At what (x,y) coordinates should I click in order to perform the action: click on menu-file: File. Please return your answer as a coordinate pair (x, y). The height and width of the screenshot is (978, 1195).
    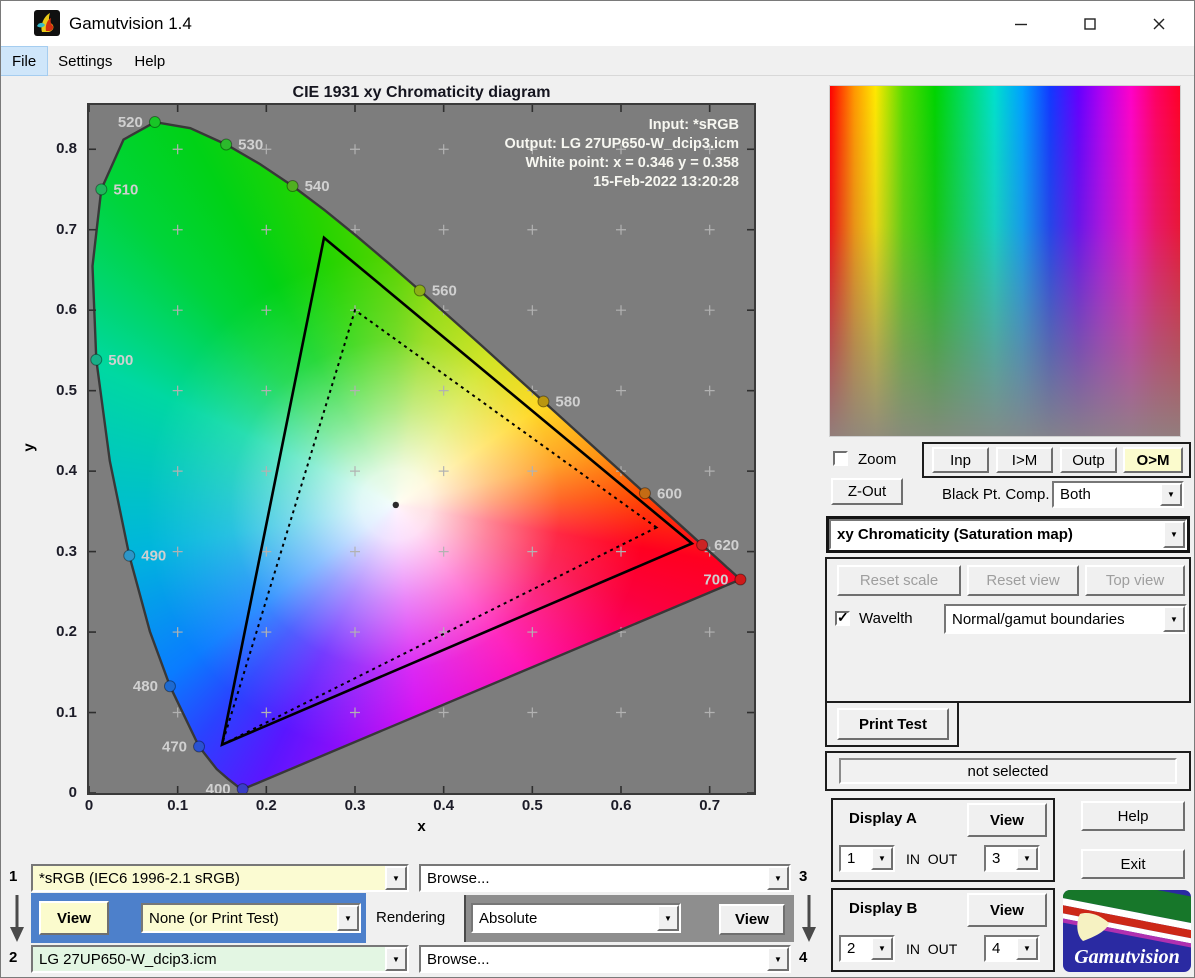
    Looking at the image, I should click on (25, 61).